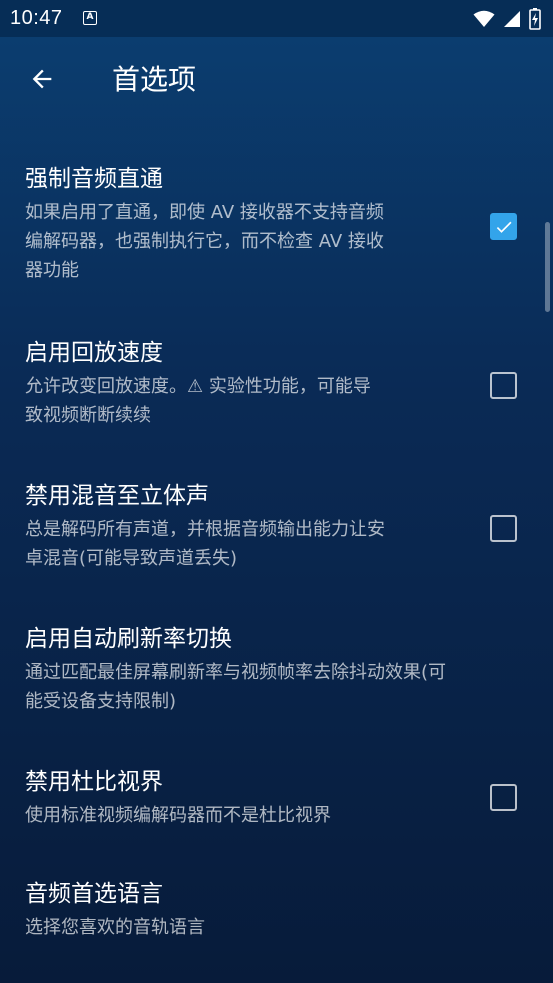 This screenshot has width=553, height=983. Describe the element at coordinates (115, 927) in the screenshot. I see `pref-summary: 选择您喜欢的音轨语言` at that location.